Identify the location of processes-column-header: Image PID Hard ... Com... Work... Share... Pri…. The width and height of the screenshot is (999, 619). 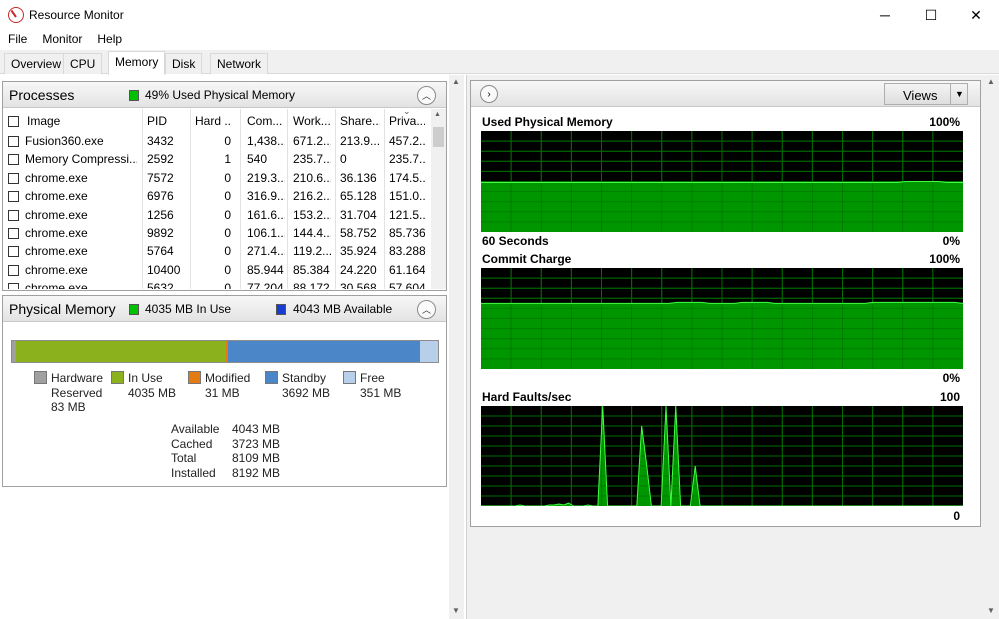
(217, 120).